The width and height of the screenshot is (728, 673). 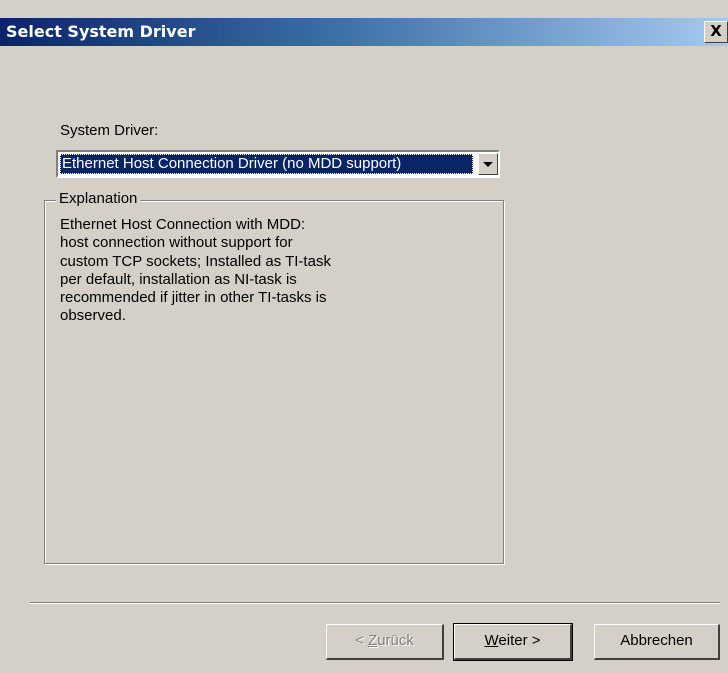 I want to click on back-label-rest: urück, so click(x=395, y=640).